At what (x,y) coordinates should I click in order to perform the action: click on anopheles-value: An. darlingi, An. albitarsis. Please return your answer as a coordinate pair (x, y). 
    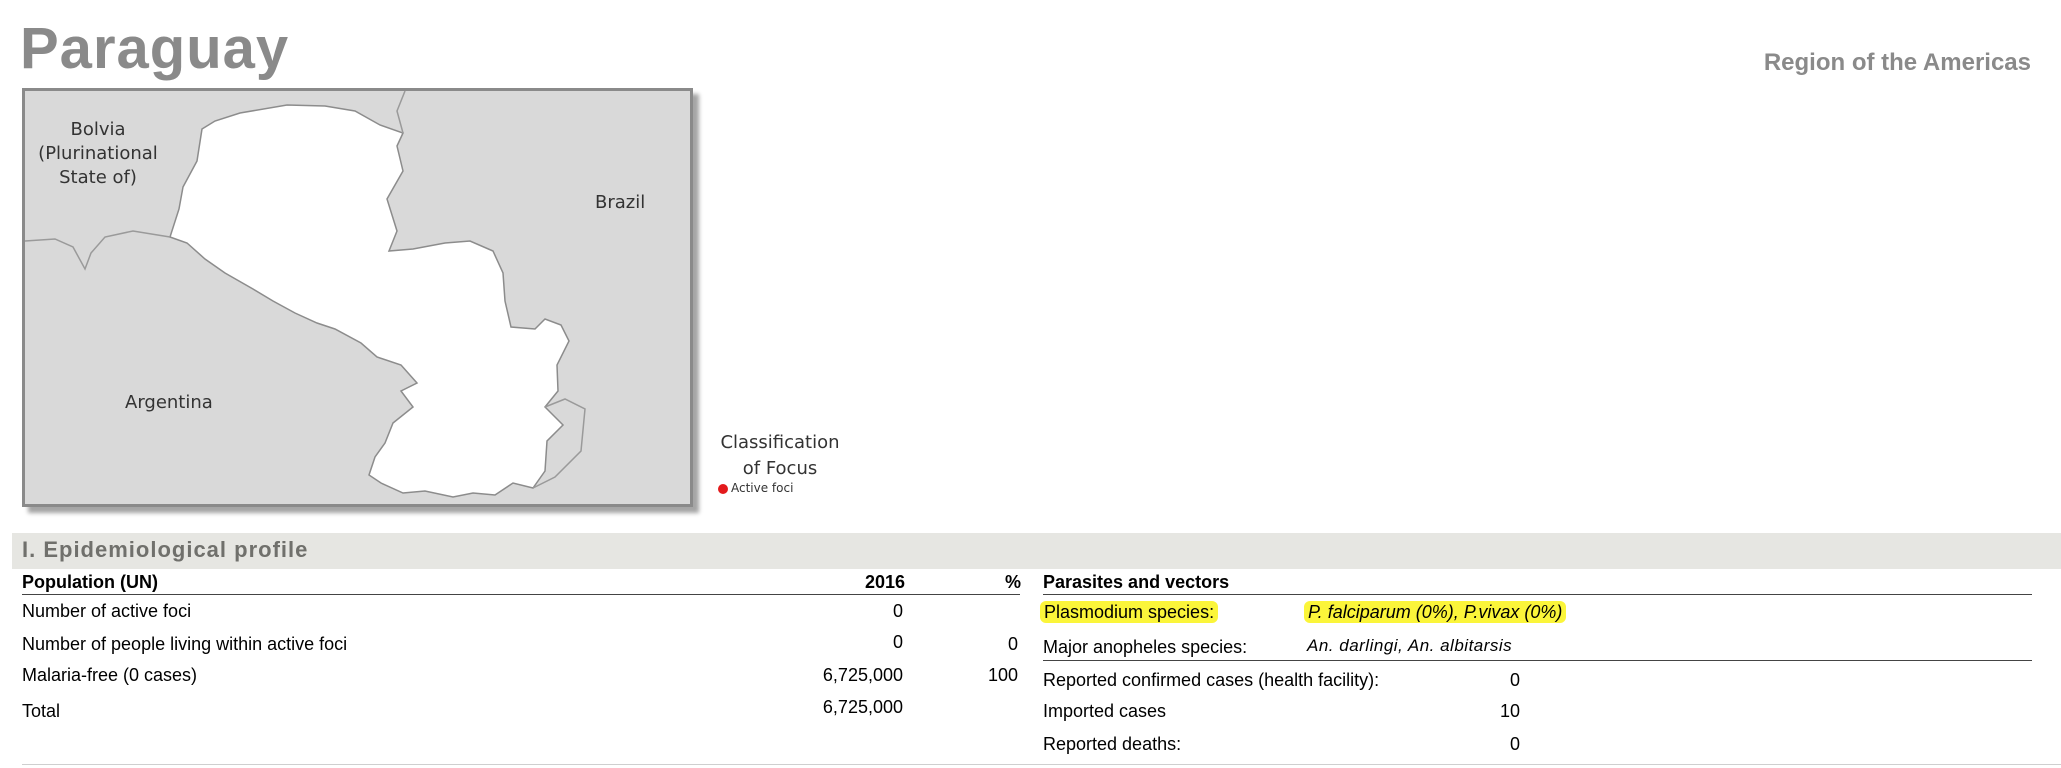
    Looking at the image, I should click on (1410, 645).